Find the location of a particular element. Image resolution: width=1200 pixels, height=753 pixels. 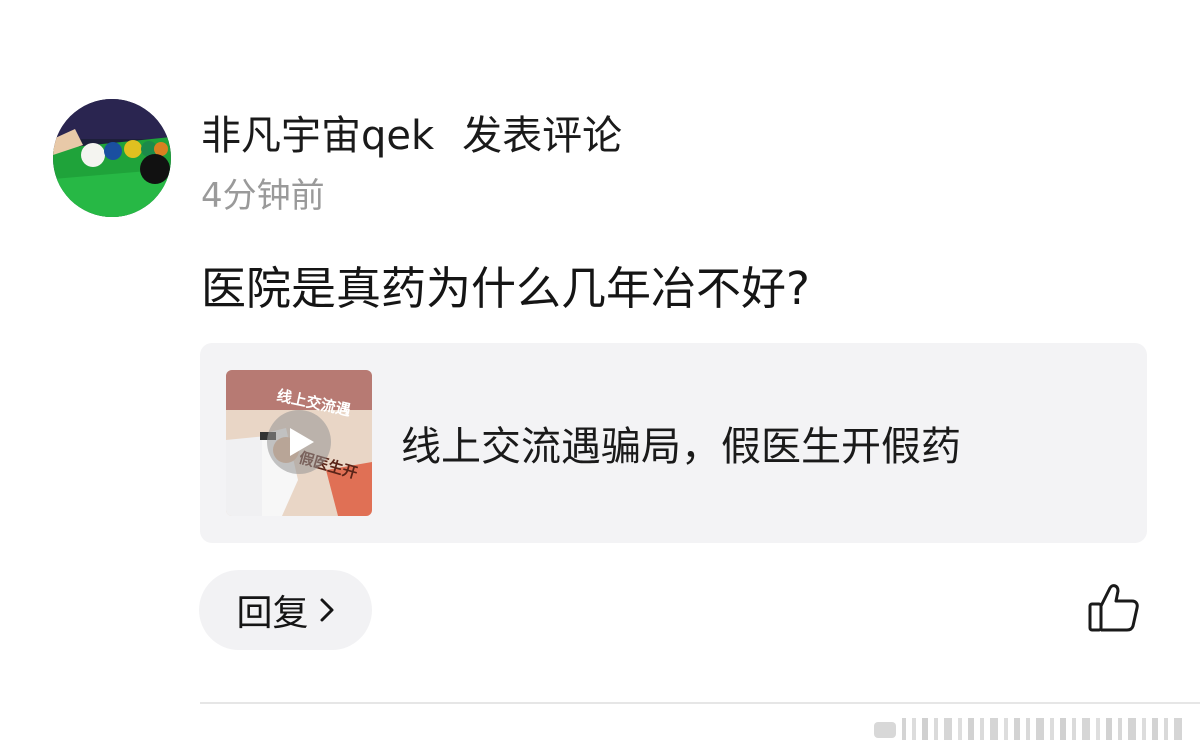

video-thumbnail: 线上交流遇 假医生开 is located at coordinates (299, 443).